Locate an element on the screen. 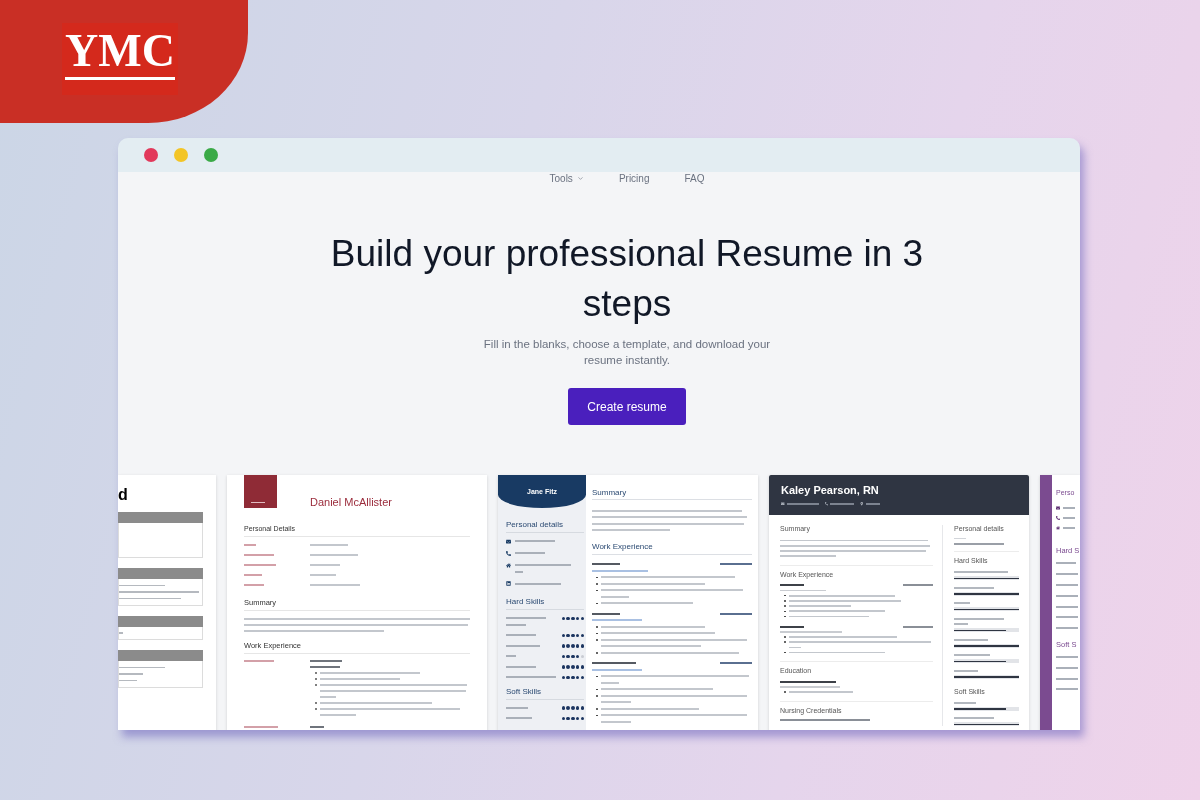 The width and height of the screenshot is (1200, 800). cta-button: Create resume is located at coordinates (627, 406).